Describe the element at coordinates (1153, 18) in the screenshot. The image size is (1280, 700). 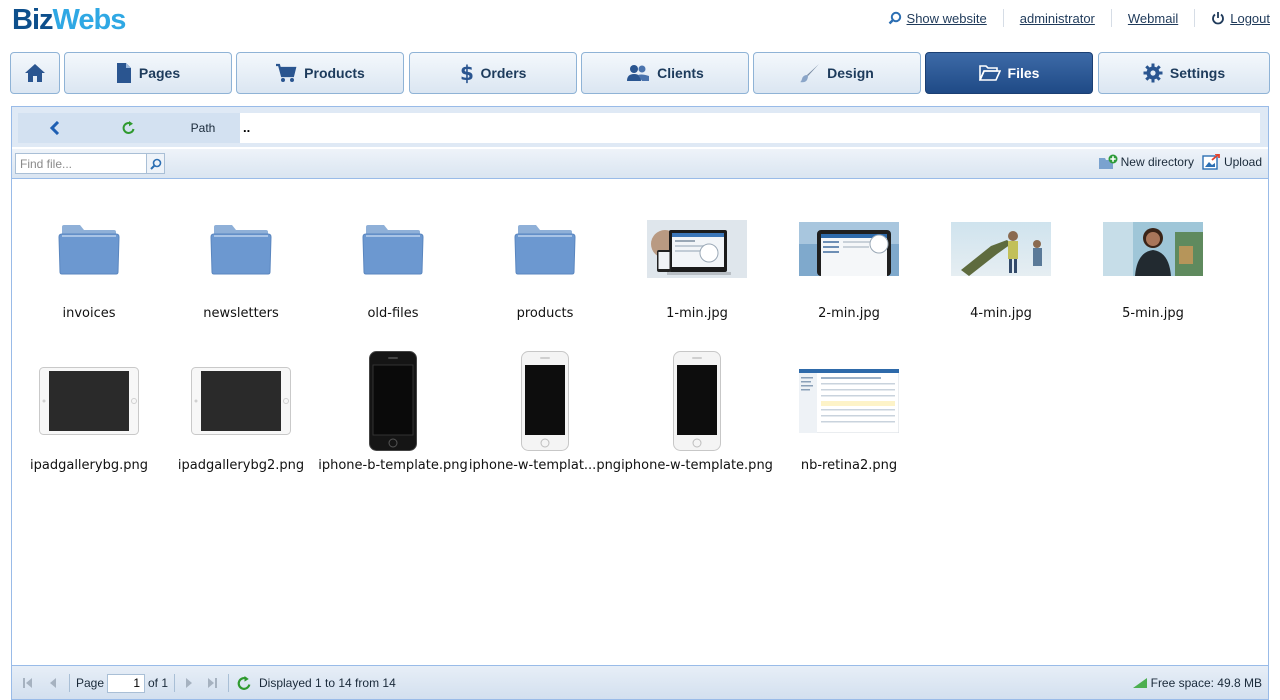
I see `webmail-link: Webmail` at that location.